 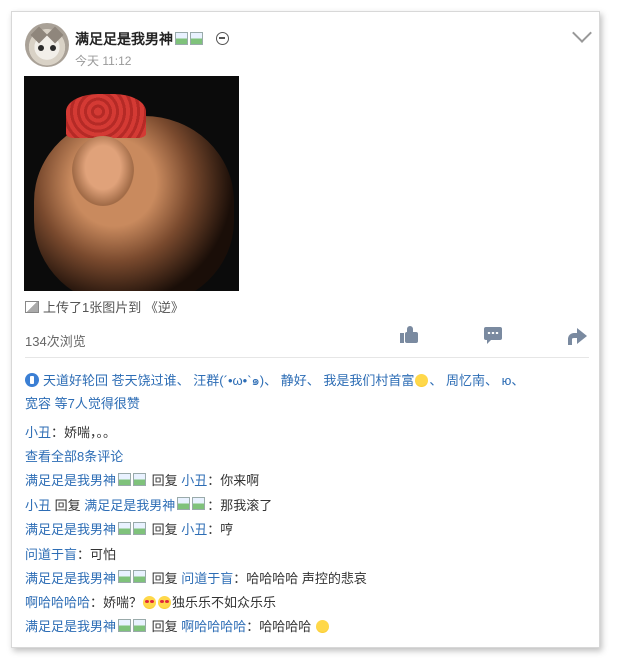 What do you see at coordinates (582, 33) in the screenshot?
I see `chevron-down-icon` at bounding box center [582, 33].